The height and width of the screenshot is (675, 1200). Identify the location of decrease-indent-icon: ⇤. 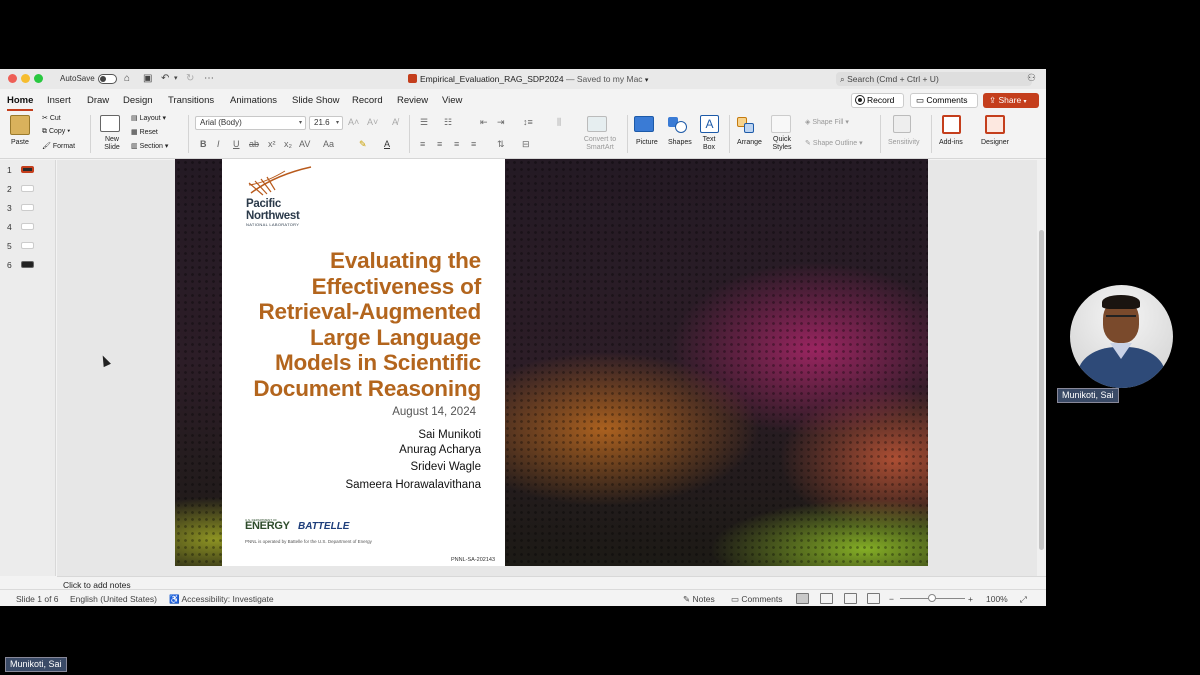
(484, 122).